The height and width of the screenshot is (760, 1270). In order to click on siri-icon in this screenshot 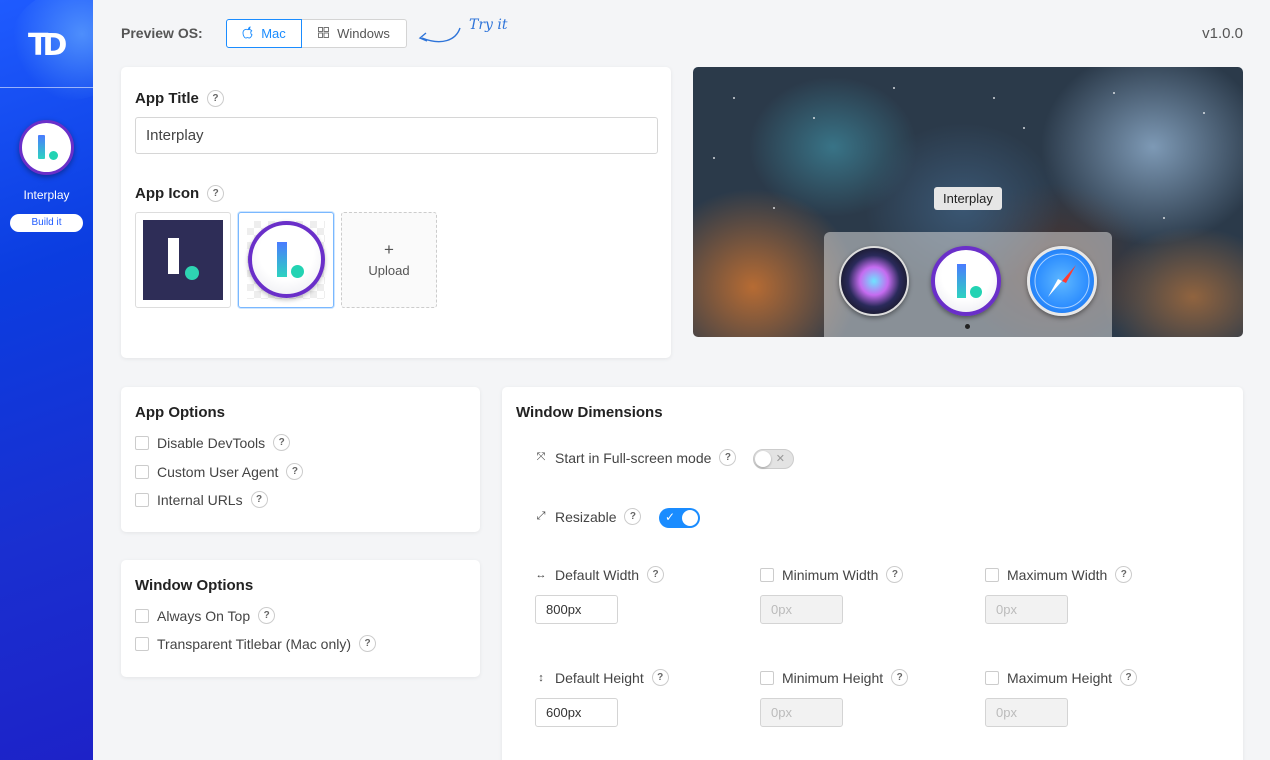, I will do `click(874, 281)`.